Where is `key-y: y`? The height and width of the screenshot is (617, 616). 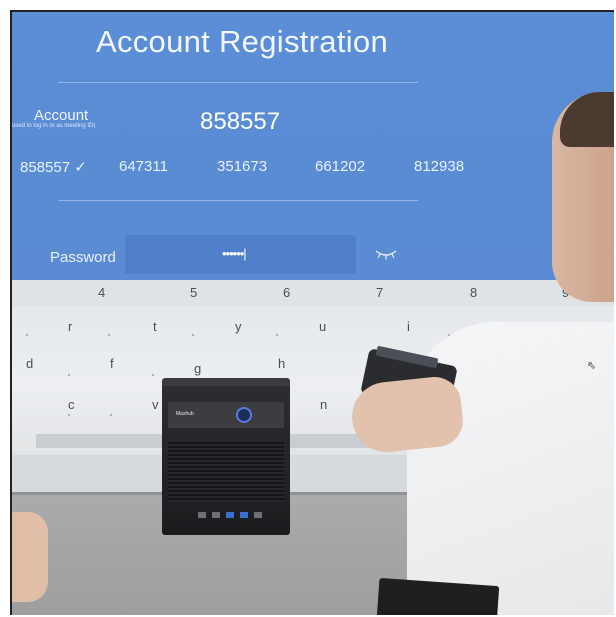 key-y: y is located at coordinates (238, 326).